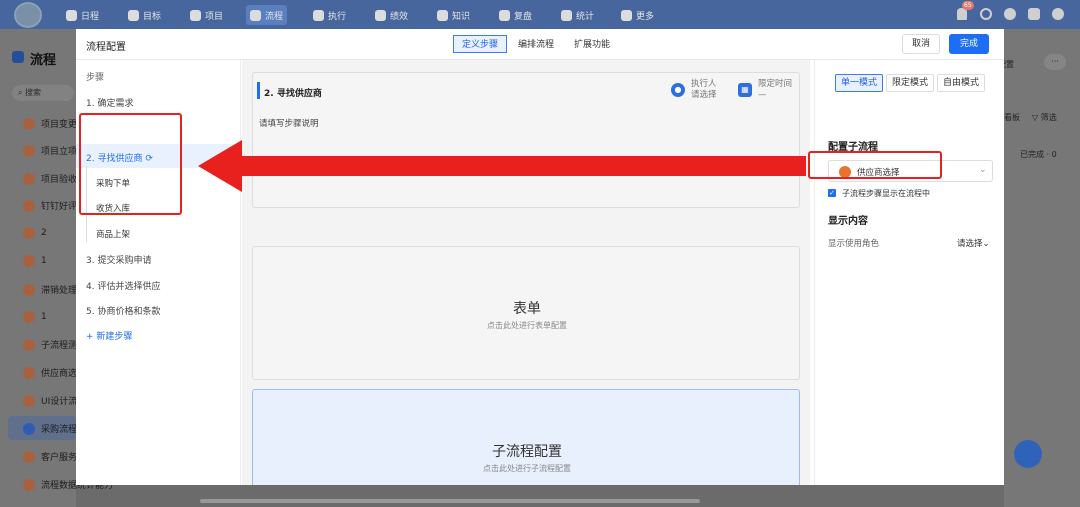 The width and height of the screenshot is (1080, 507). I want to click on tab-define-steps: 定义步骤, so click(480, 44).